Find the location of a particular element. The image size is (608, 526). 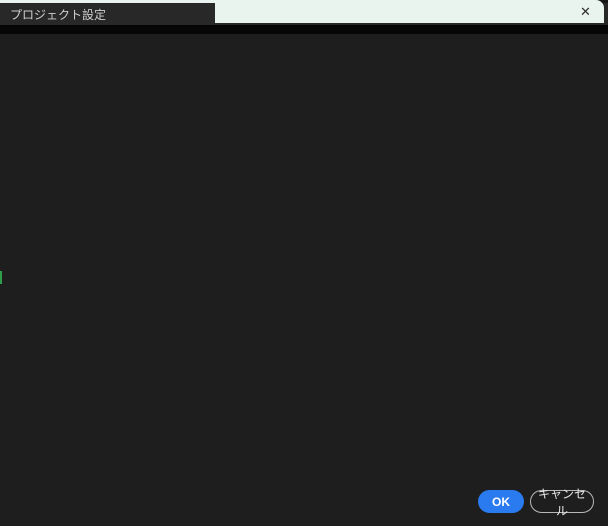

close-icon: ✕ is located at coordinates (585, 11).